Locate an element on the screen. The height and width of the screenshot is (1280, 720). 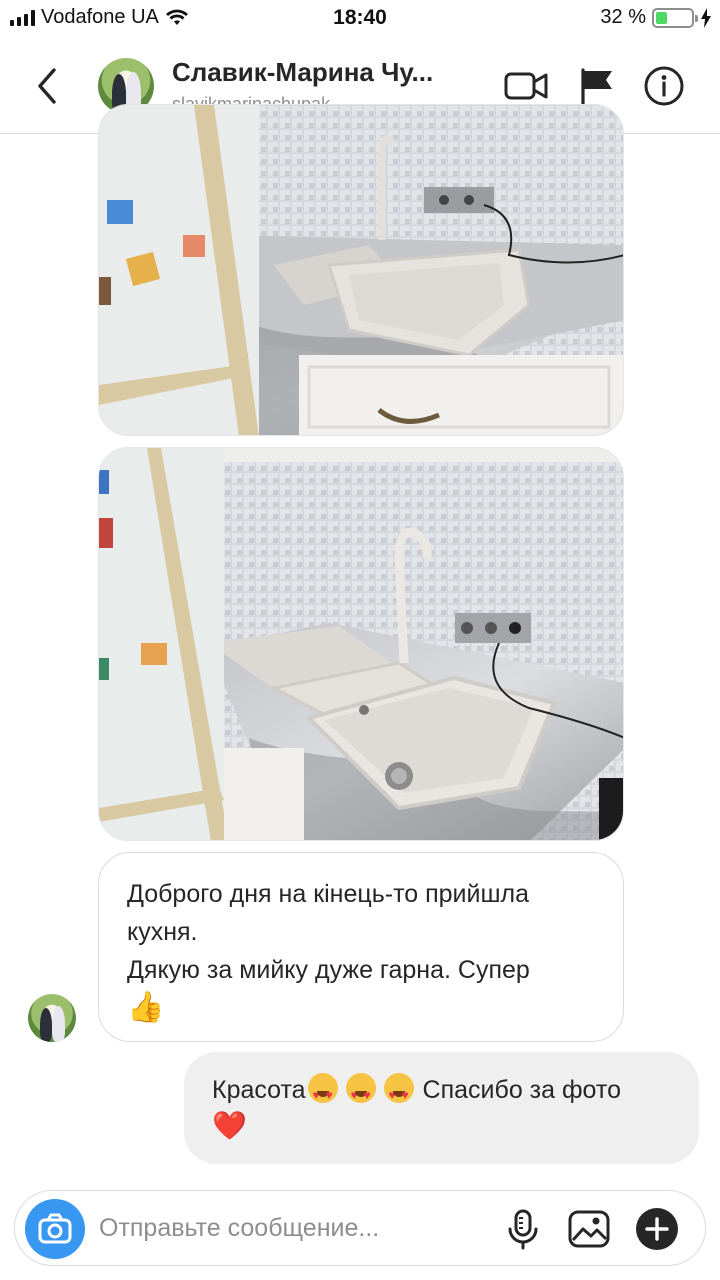
plus-icon is located at coordinates (657, 1229).